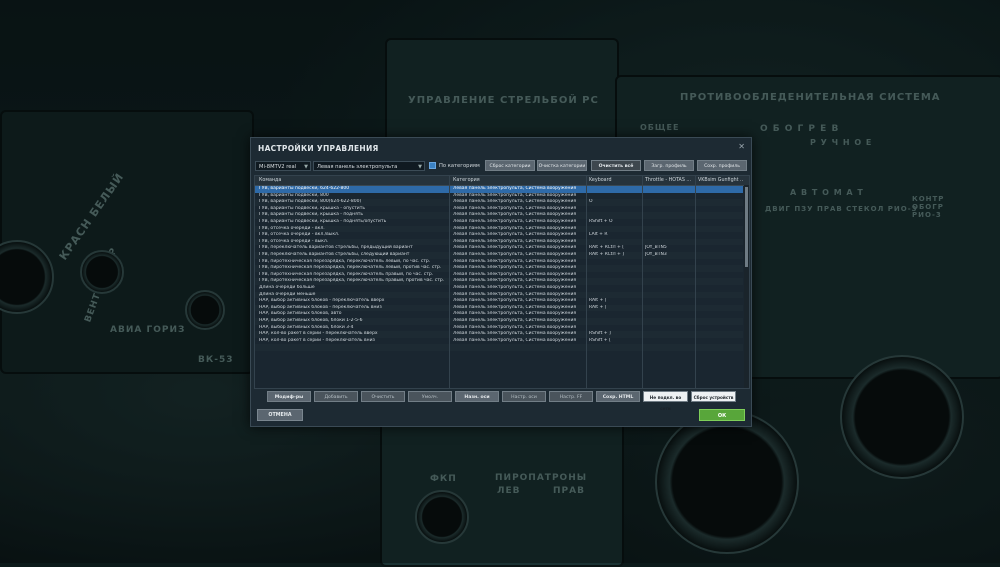 The width and height of the screenshot is (1000, 567). Describe the element at coordinates (383, 396) in the screenshot. I see `clear-button: Очистить` at that location.